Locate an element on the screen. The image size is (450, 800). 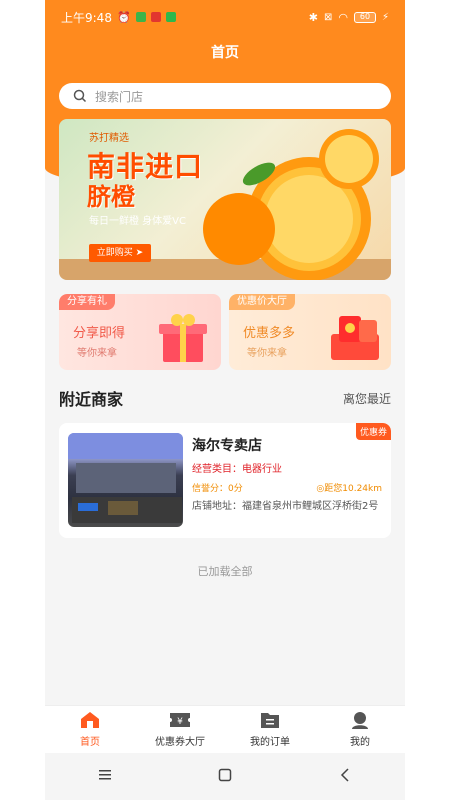
sort-nearest: 离您最近 is located at coordinates (367, 398).